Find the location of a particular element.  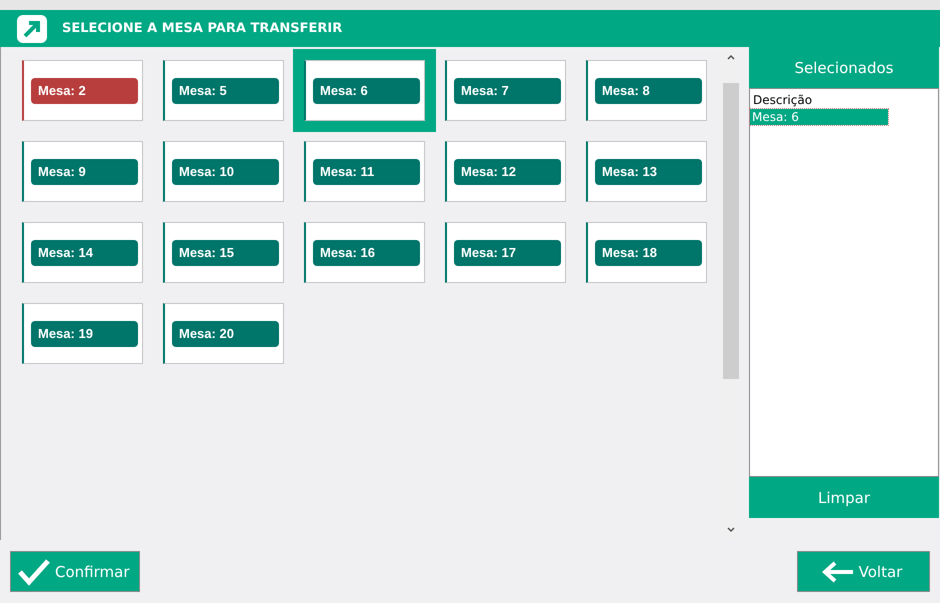

table-label: Mesa: 6 is located at coordinates (366, 91).